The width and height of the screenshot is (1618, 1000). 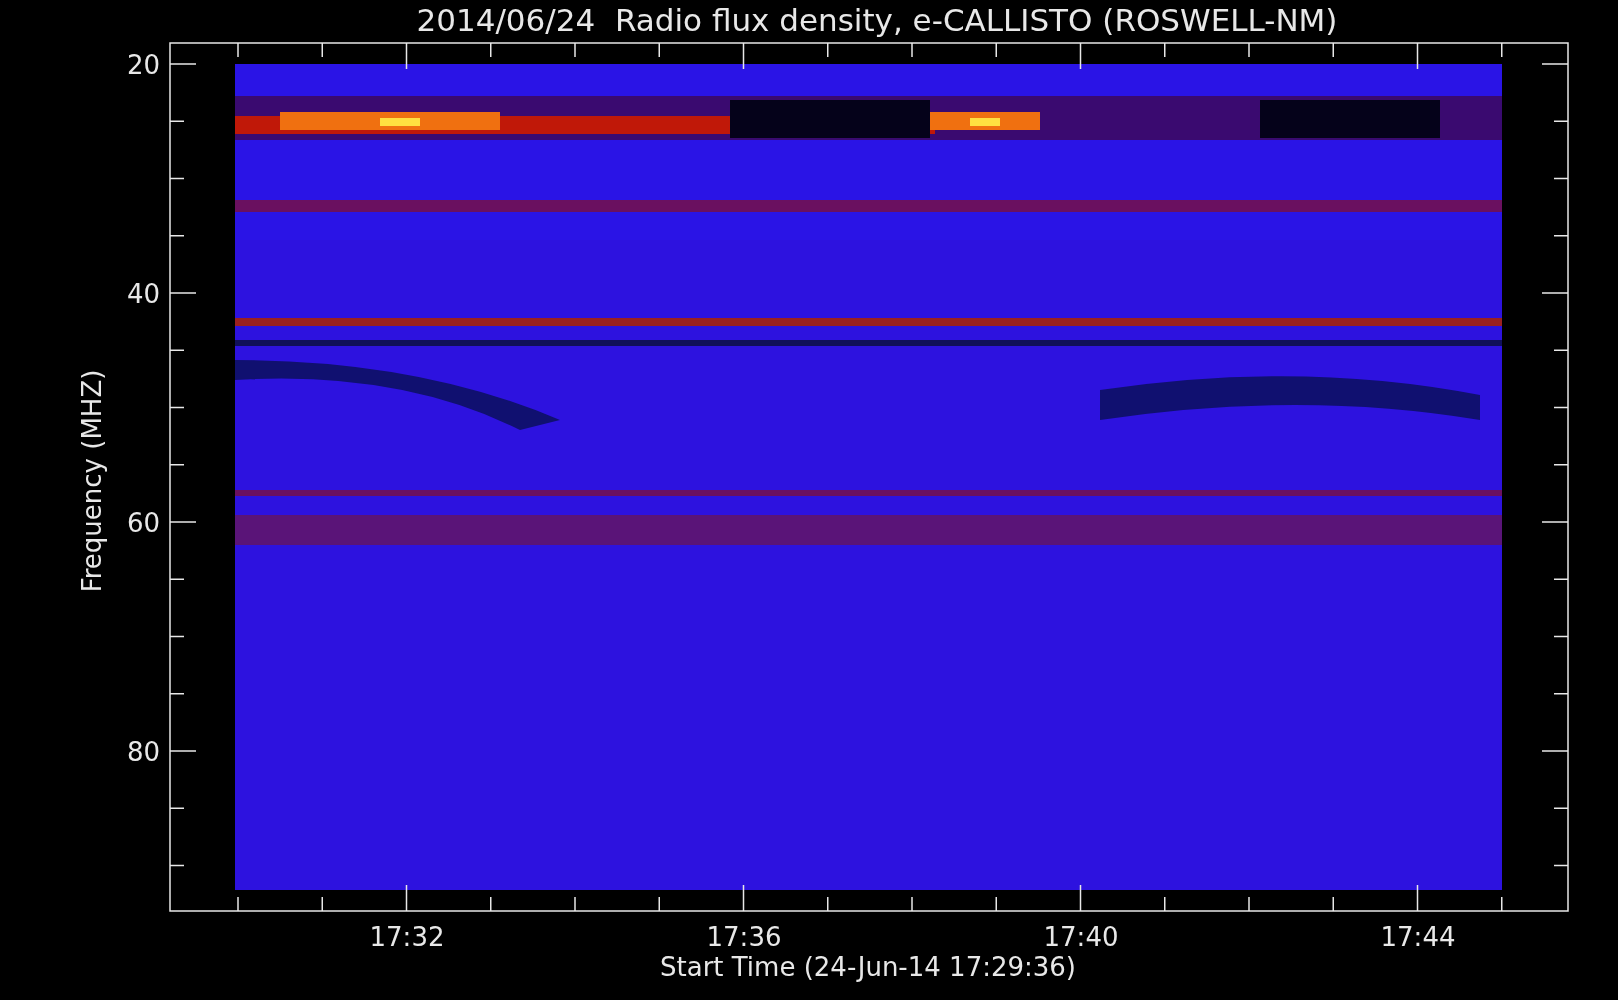 I want to click on chart-title: 2014/06/24 Radio flux density, e-CALLISTO (ROSWELL-NM), so click(x=877, y=20).